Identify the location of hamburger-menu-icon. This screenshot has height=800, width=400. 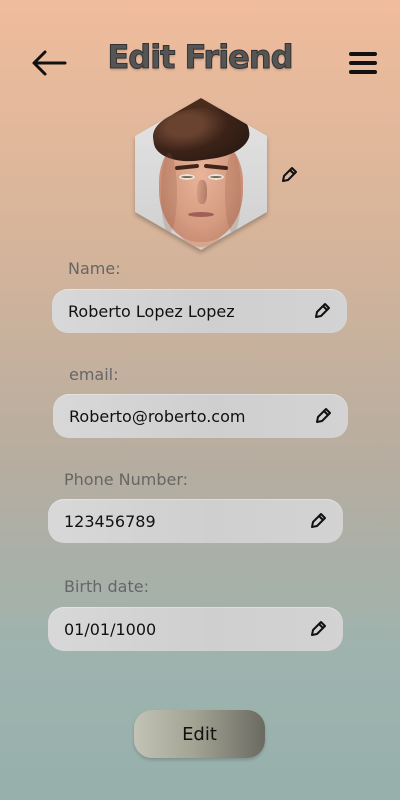
(363, 63).